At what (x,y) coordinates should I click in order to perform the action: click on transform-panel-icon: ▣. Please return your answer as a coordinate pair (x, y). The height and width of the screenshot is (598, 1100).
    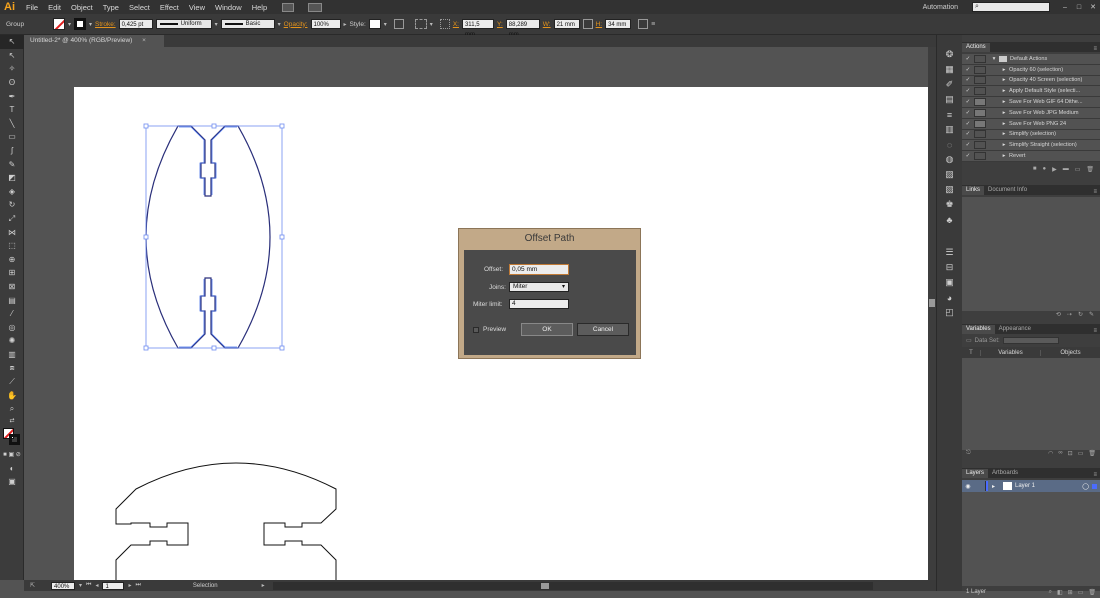
    Looking at the image, I should click on (949, 282).